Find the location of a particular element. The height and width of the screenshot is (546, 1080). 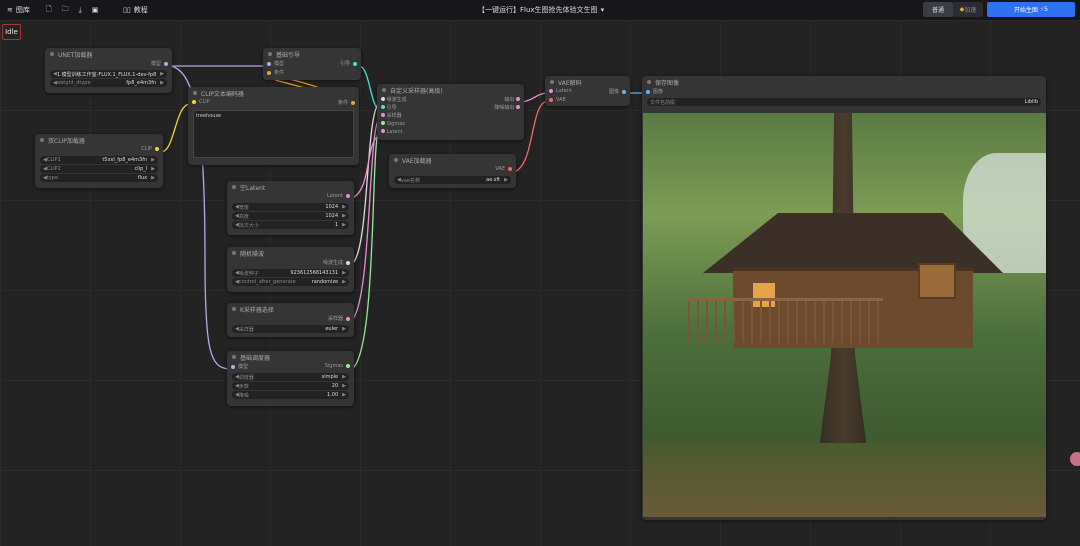

sampler-name-widget: ◀ 采样器 euler ▶ is located at coordinates (290, 329).